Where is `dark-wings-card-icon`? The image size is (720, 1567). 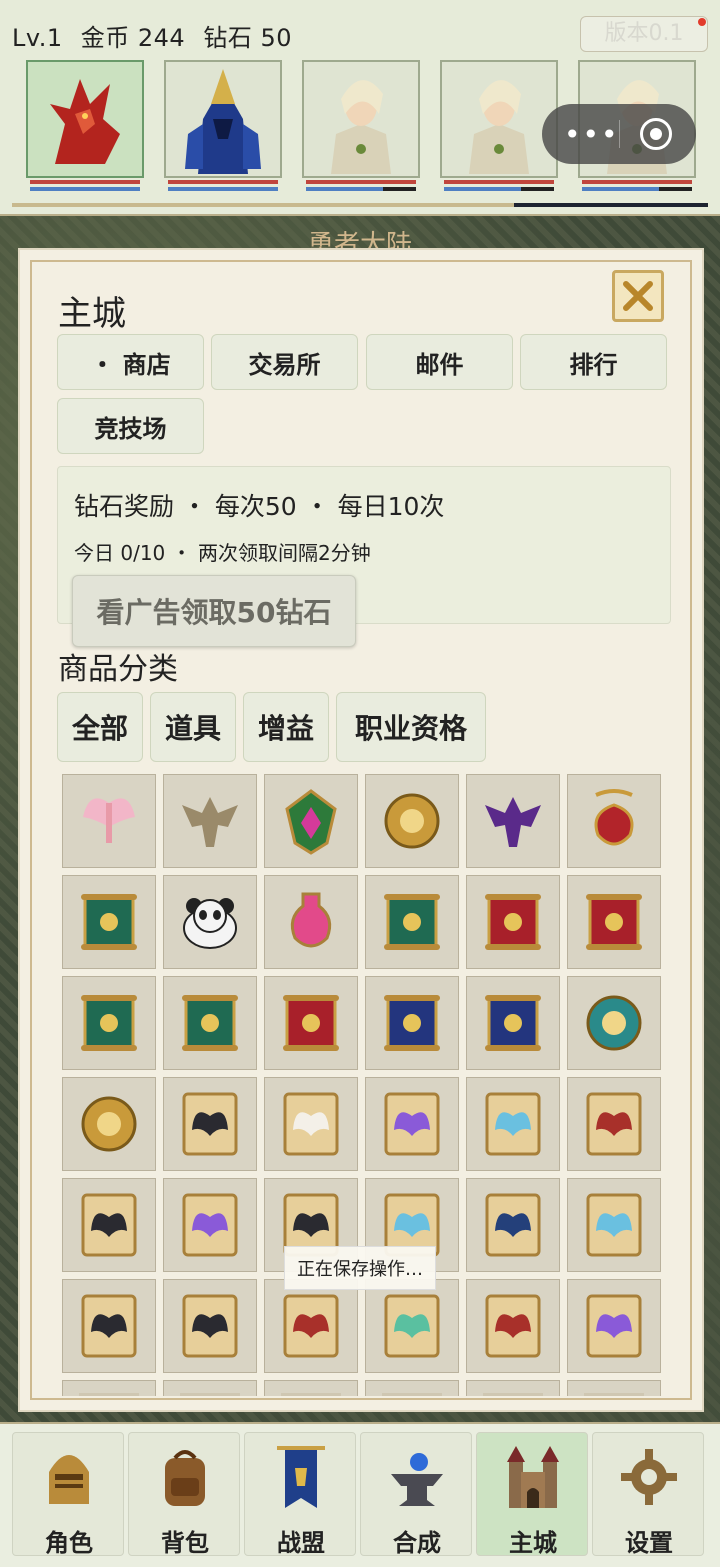 dark-wings-card-icon is located at coordinates (109, 1225).